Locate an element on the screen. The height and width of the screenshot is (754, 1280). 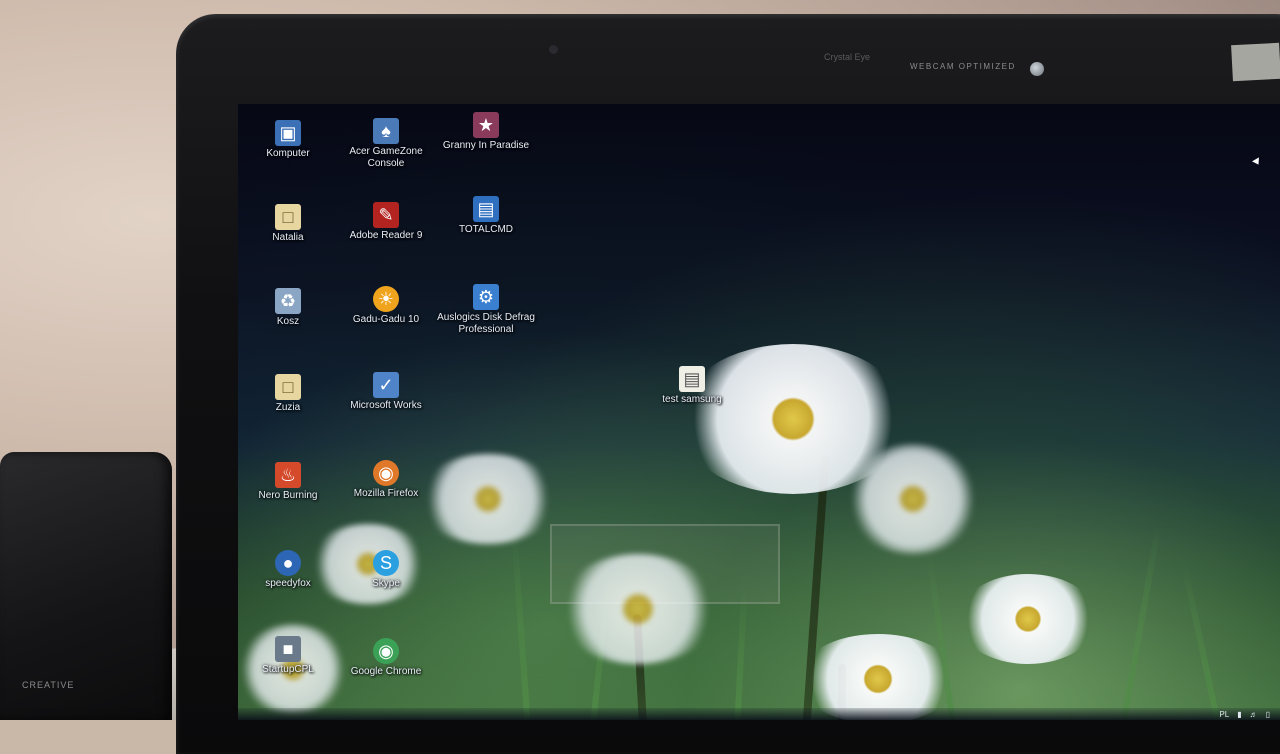
desktop-icon-granny: ★ Granny In Paradise is located at coordinates (486, 132).